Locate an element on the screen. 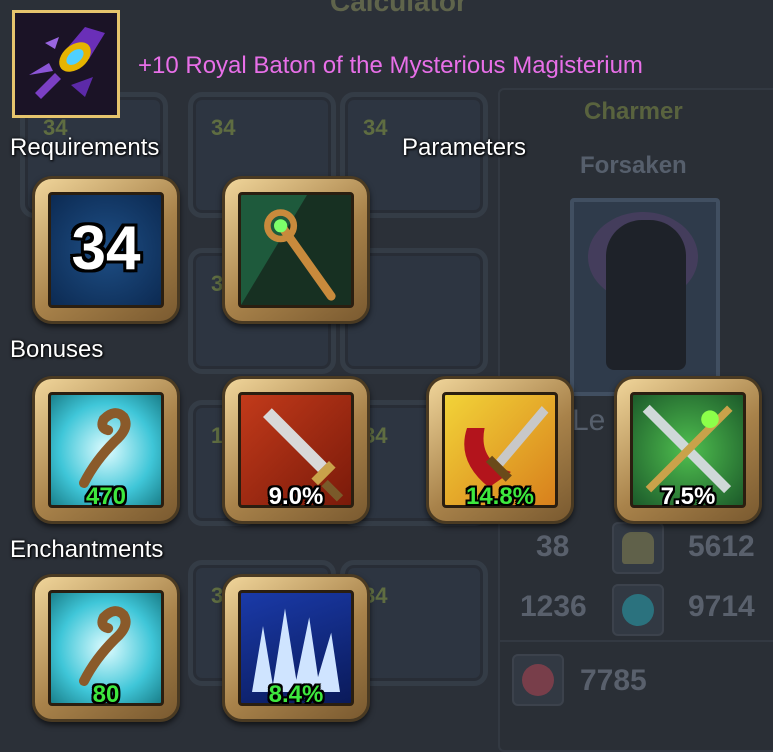  requirement-level-slot: 34 is located at coordinates (106, 250).